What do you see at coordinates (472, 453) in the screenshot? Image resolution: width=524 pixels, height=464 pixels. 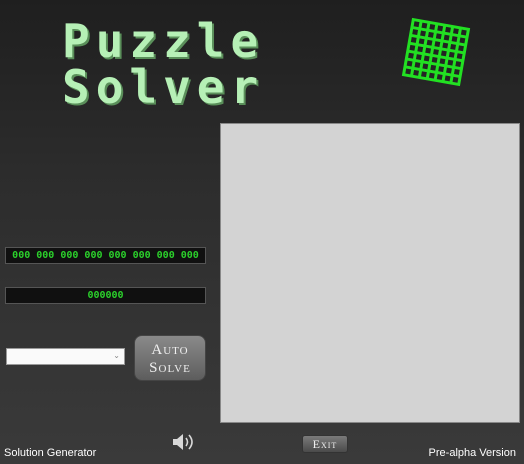 I see `footer-version-label: Pre-alpha Version` at bounding box center [472, 453].